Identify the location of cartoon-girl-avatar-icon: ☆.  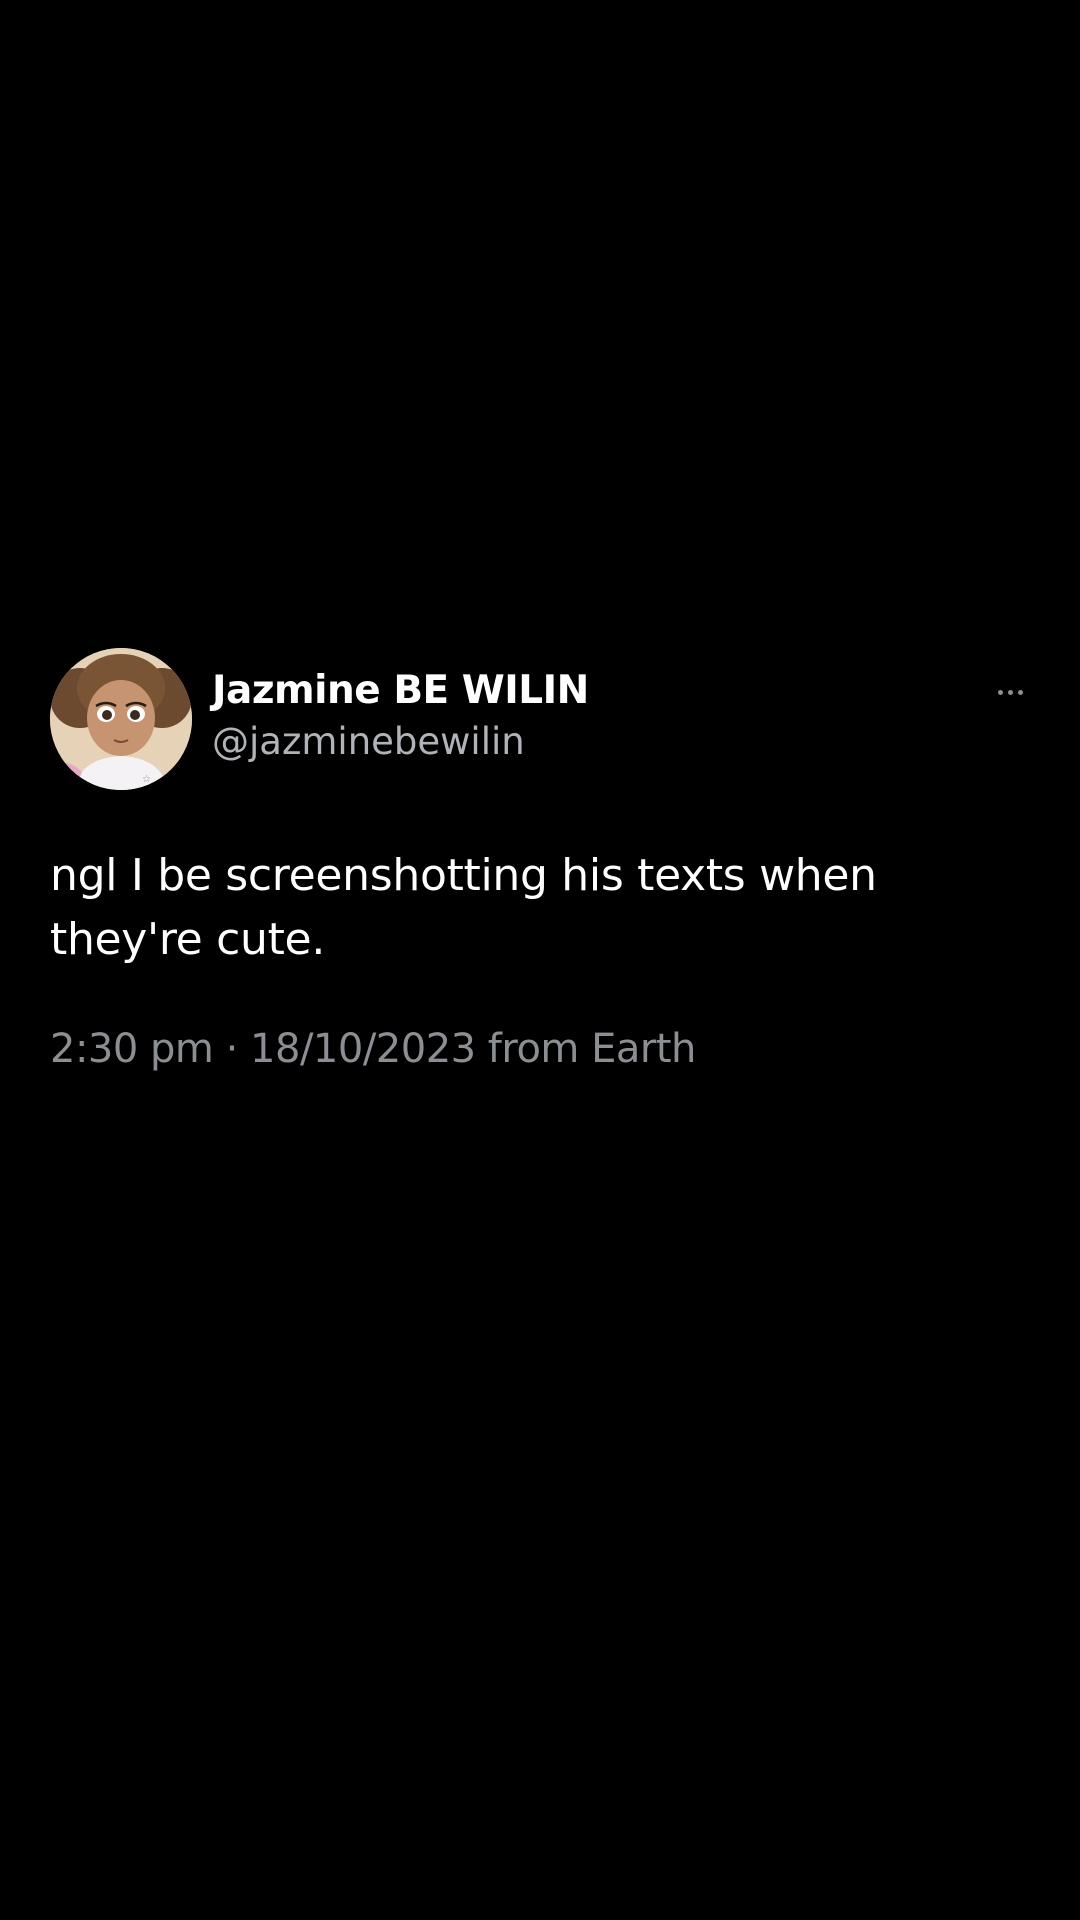
(121, 719).